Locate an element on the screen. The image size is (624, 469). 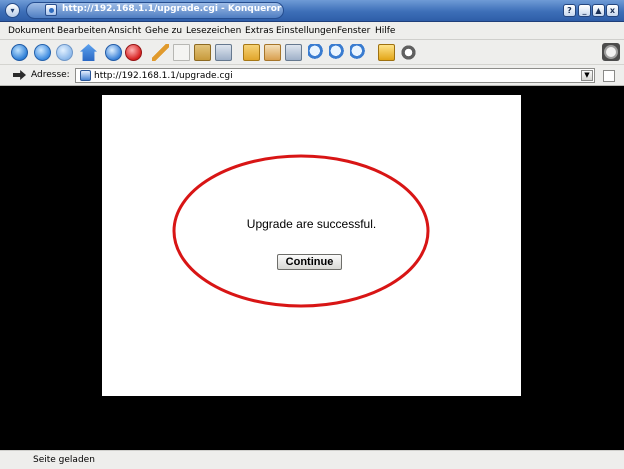
menu-lesezeichen: Lesezeichen is located at coordinates (213, 31).